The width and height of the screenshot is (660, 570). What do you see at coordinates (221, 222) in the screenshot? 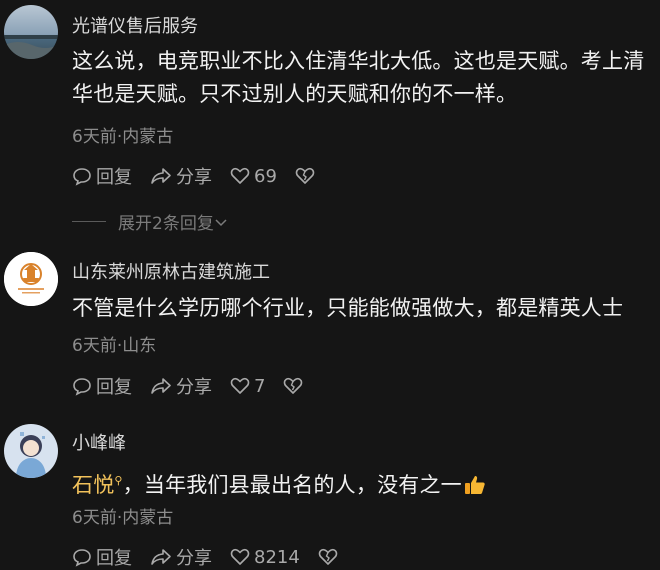
I see `chevron-down-icon` at bounding box center [221, 222].